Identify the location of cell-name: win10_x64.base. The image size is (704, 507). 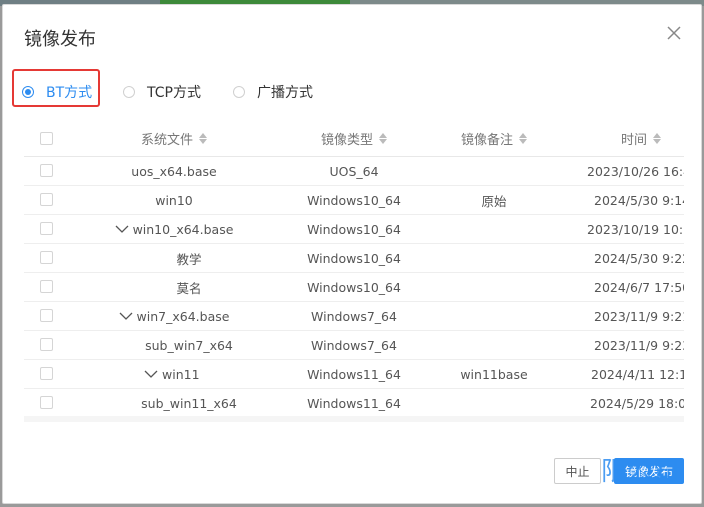
(174, 229).